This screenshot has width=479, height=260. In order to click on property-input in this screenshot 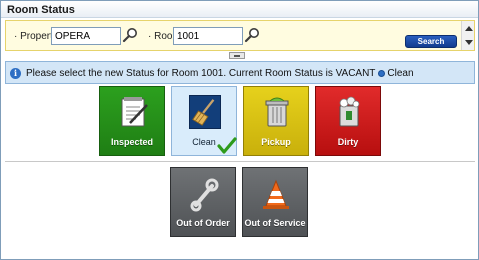, I will do `click(86, 36)`.